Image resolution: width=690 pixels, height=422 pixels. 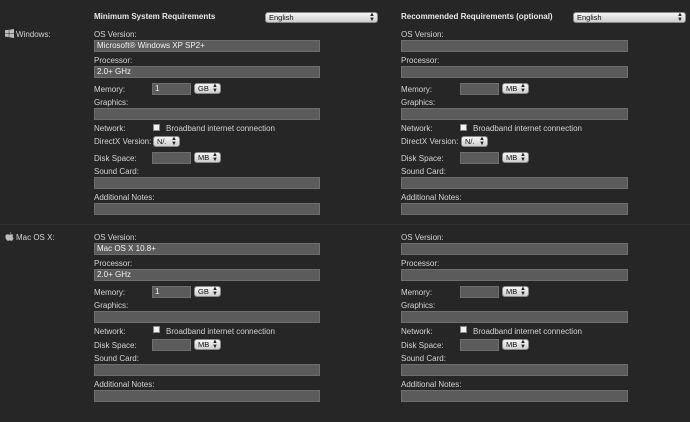 What do you see at coordinates (514, 46) in the screenshot?
I see `win-rec-os-version-input` at bounding box center [514, 46].